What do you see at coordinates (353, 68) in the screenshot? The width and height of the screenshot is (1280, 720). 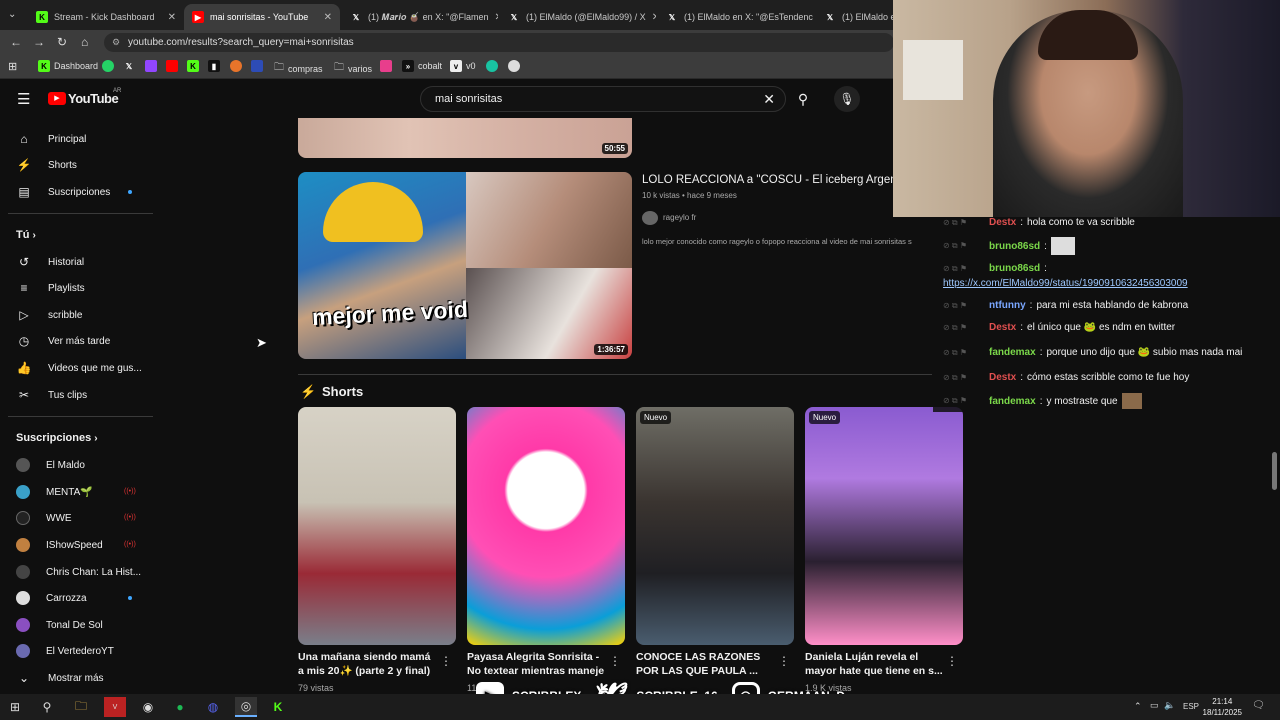 I see `bookmark-folder-varios: 🗀 varios` at bounding box center [353, 68].